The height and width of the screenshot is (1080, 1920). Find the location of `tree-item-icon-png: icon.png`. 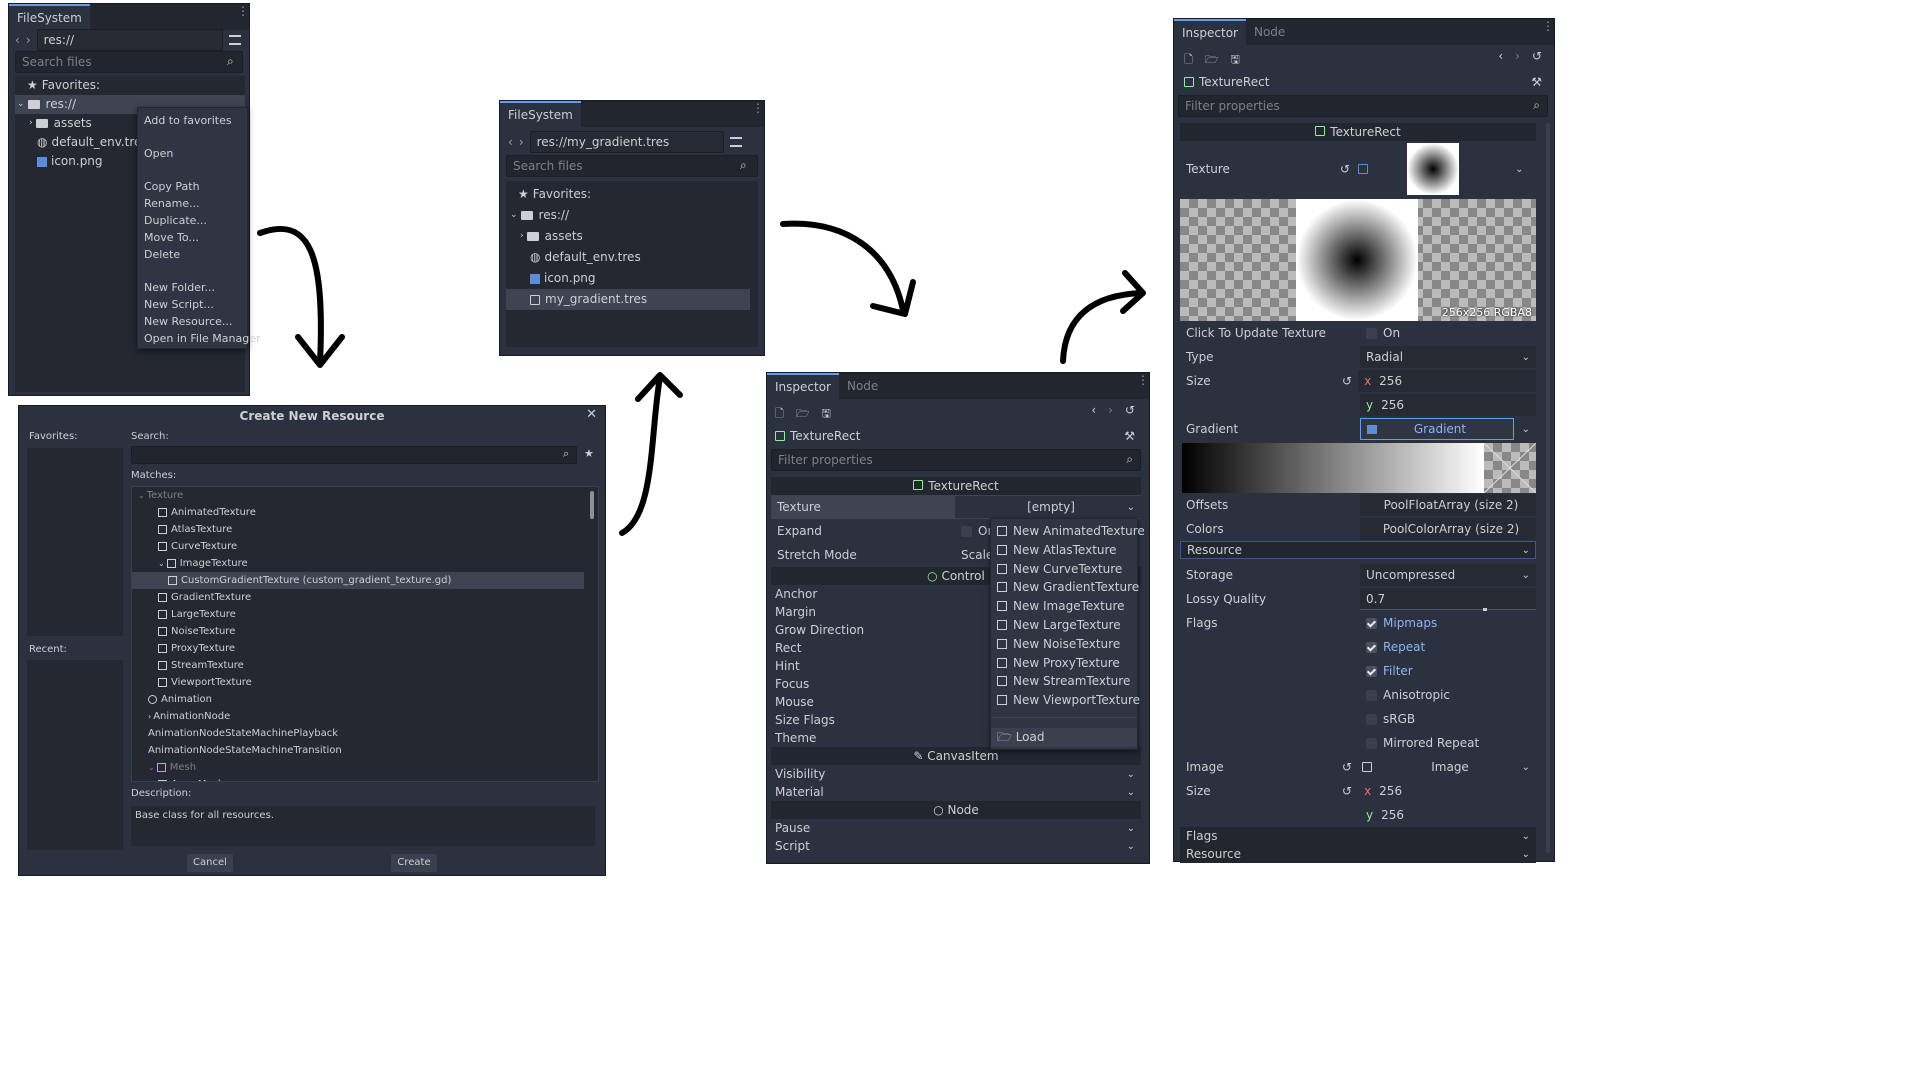

tree-item-icon-png: icon.png is located at coordinates (632, 278).